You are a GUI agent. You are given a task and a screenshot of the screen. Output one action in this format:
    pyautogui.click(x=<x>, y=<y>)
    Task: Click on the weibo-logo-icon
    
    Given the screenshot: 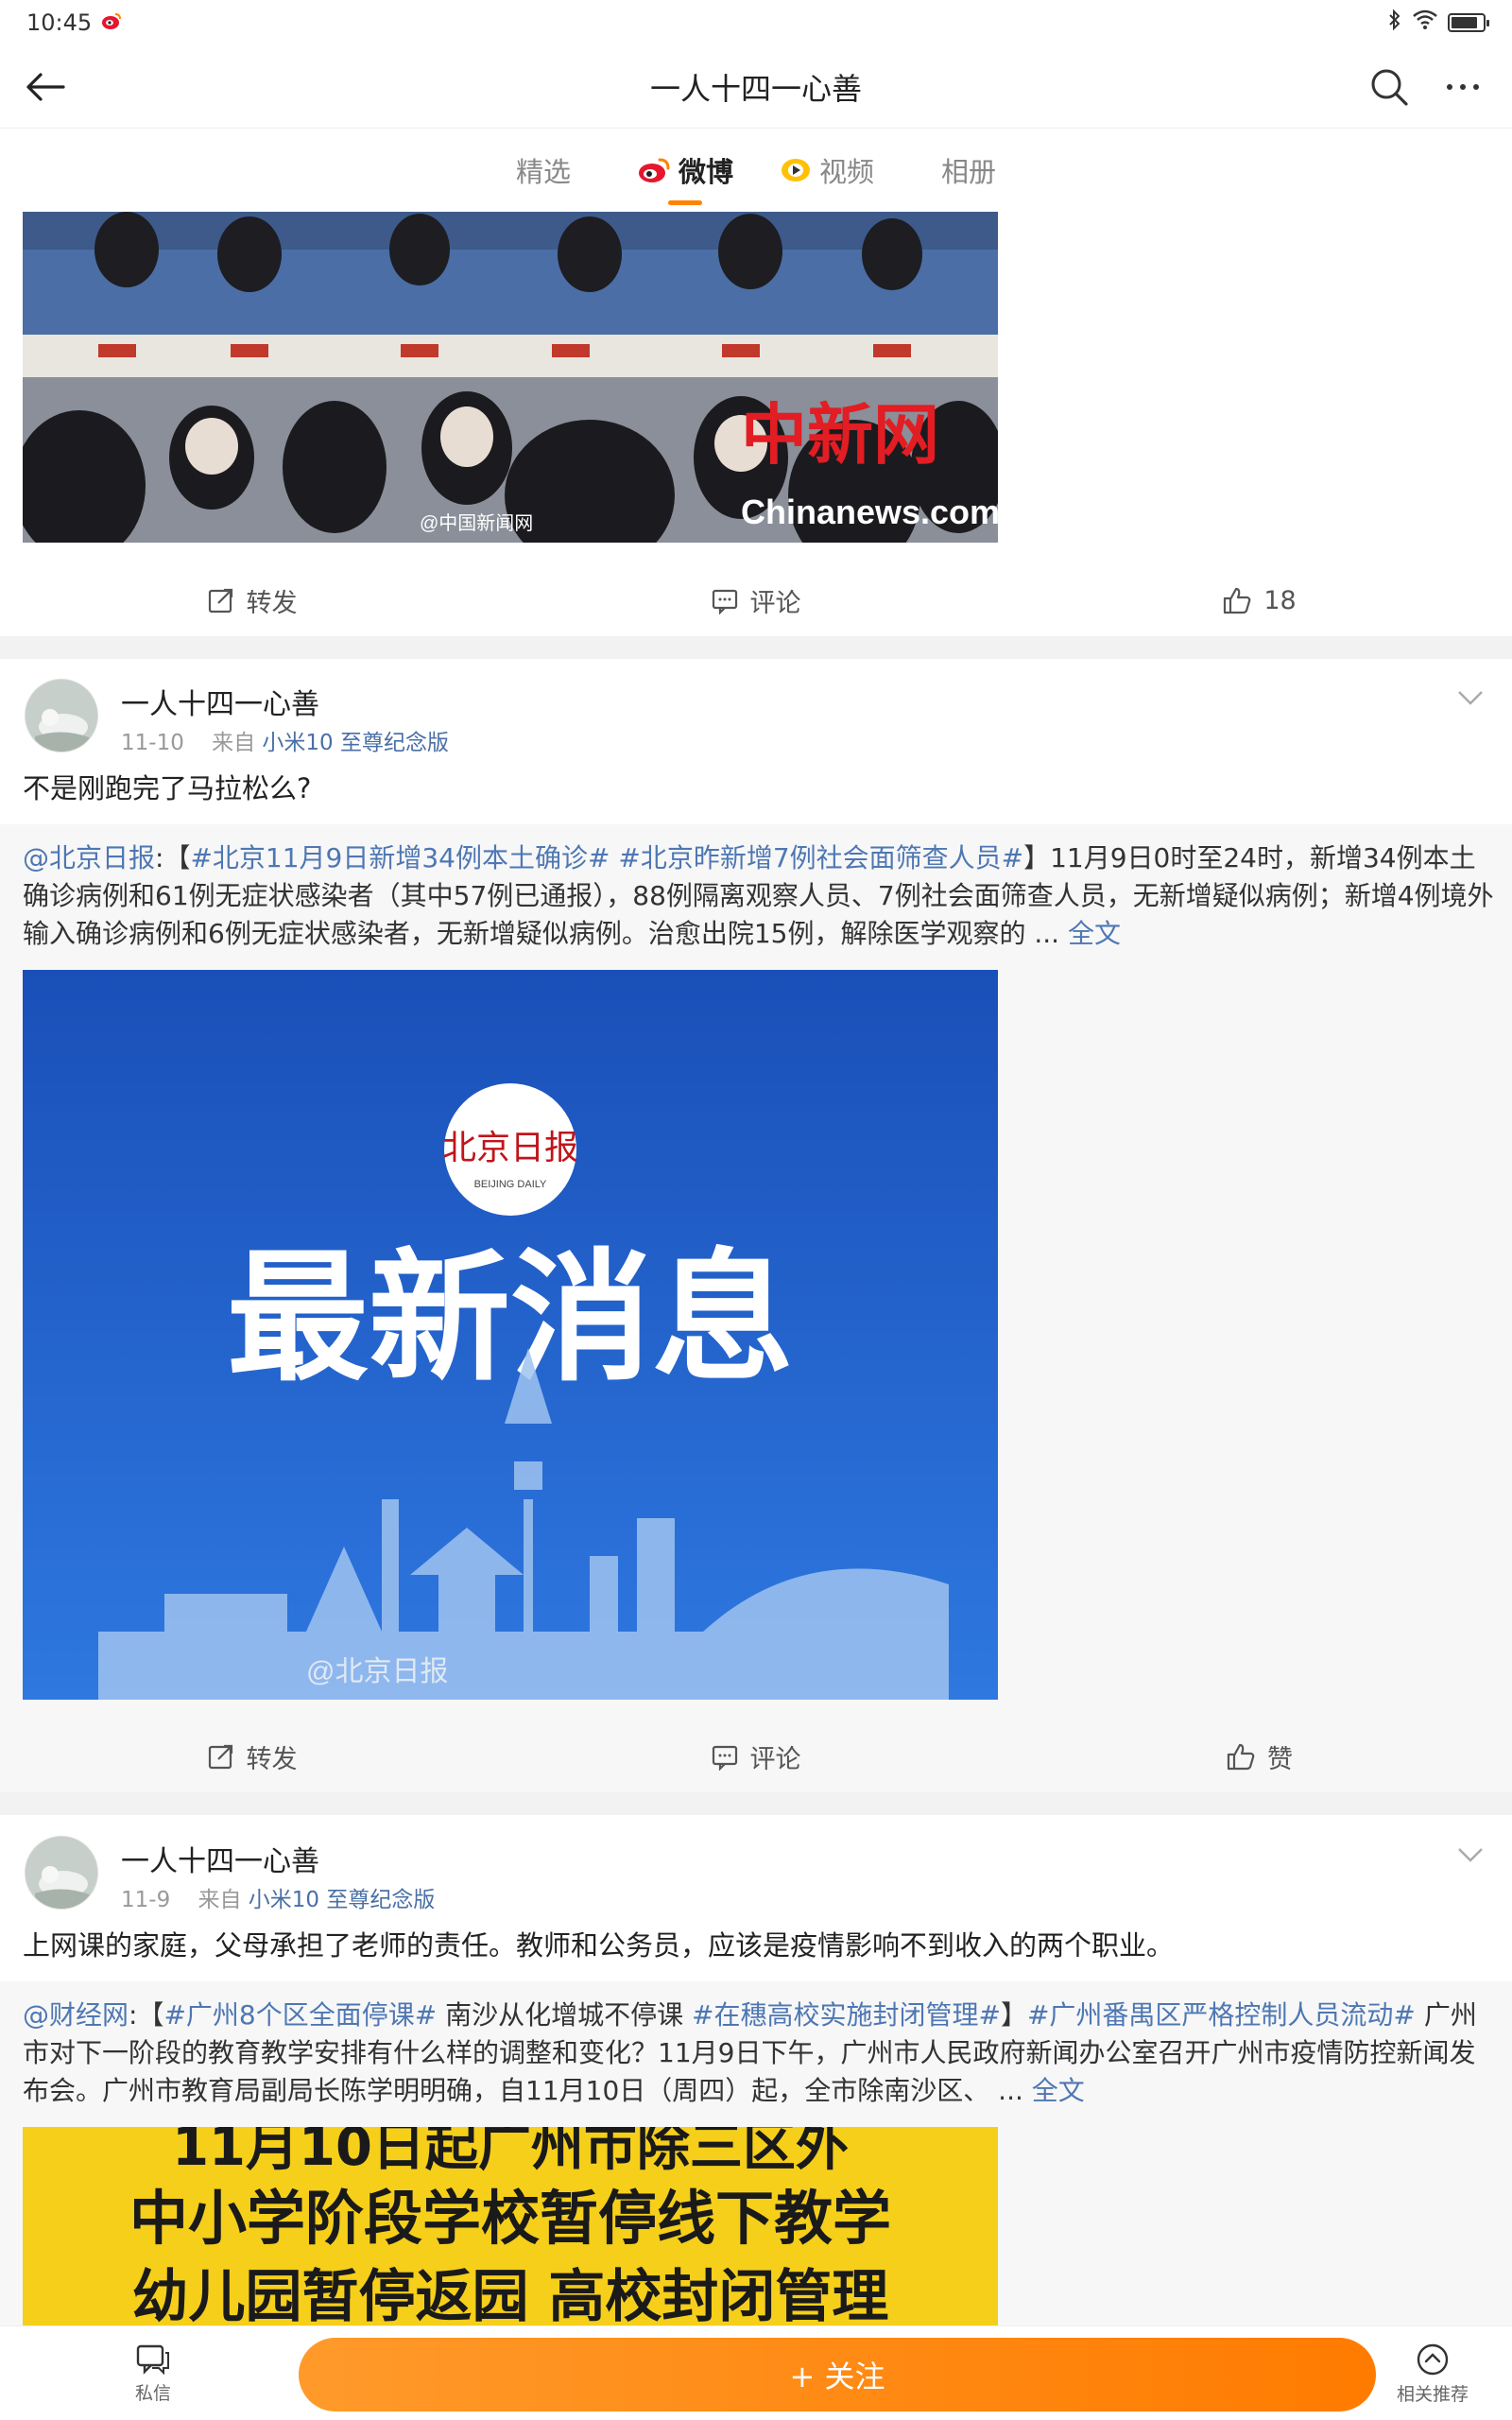 What is the action you would take?
    pyautogui.click(x=654, y=170)
    